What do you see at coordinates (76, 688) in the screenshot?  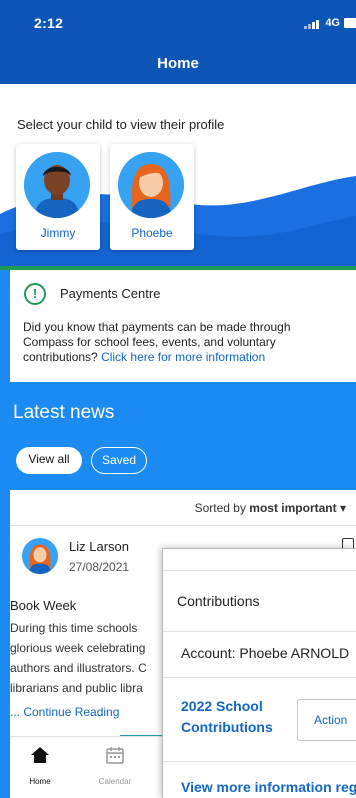 I see `news-body-line: librarians and public libra` at bounding box center [76, 688].